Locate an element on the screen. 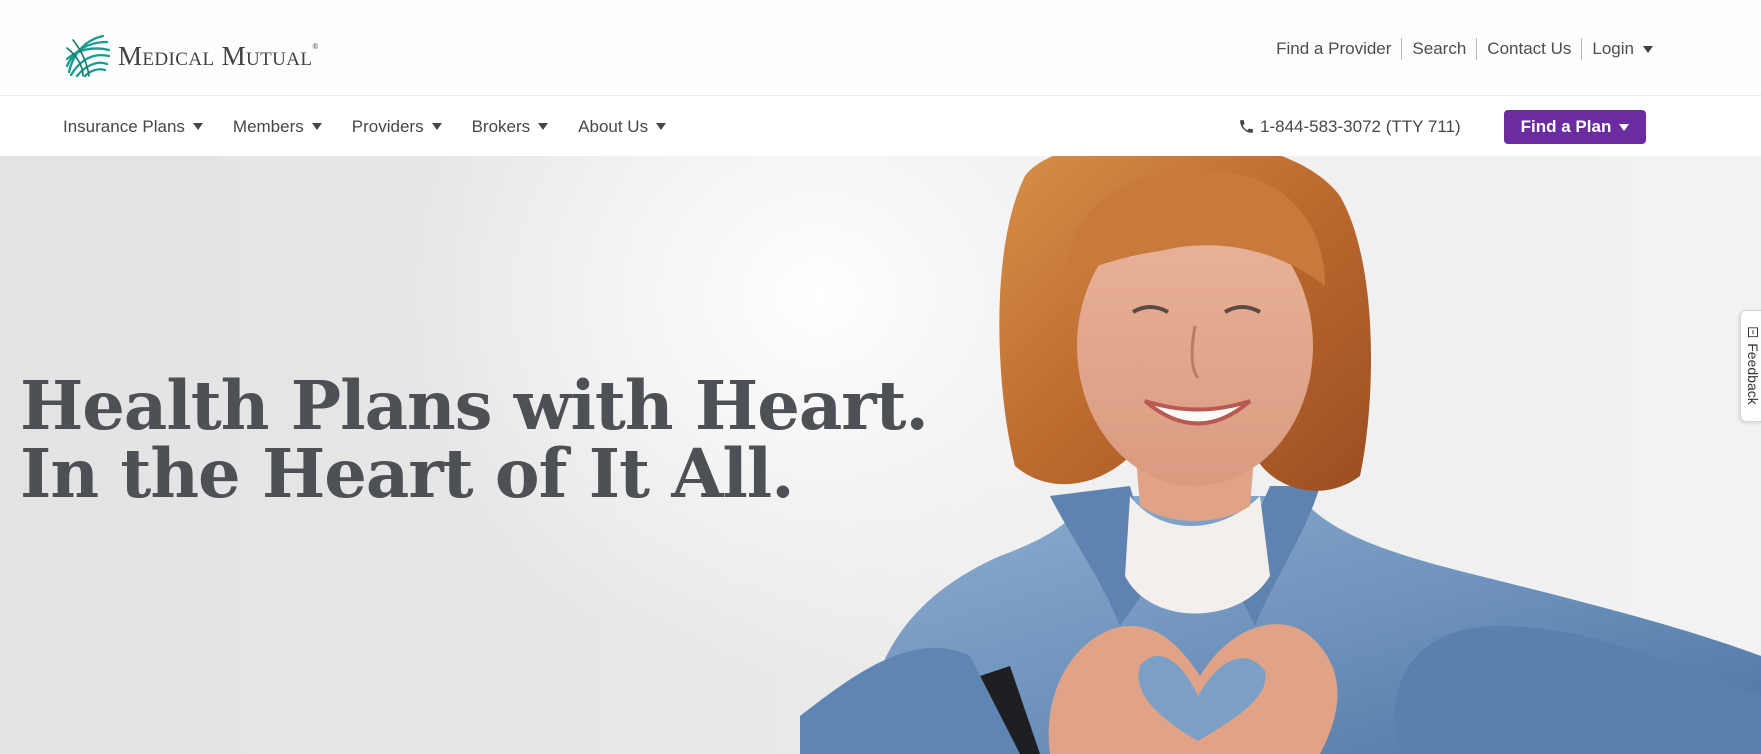 This screenshot has height=754, width=1761. phone-icon is located at coordinates (1246, 126).